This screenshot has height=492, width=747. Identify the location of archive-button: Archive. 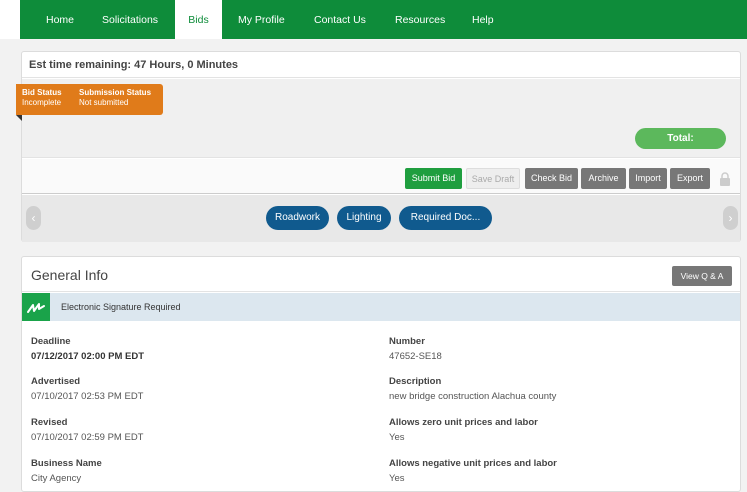
(603, 178).